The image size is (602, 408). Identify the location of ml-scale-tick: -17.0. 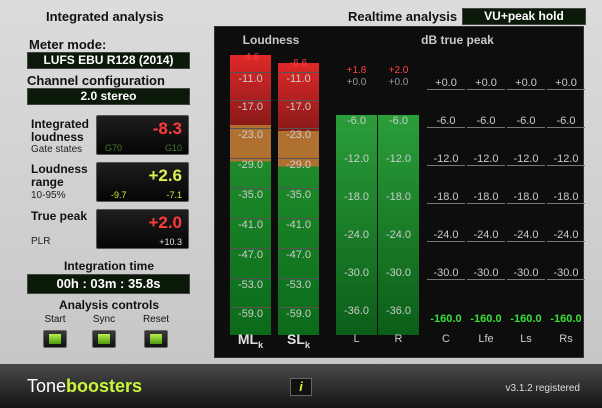
(250, 106).